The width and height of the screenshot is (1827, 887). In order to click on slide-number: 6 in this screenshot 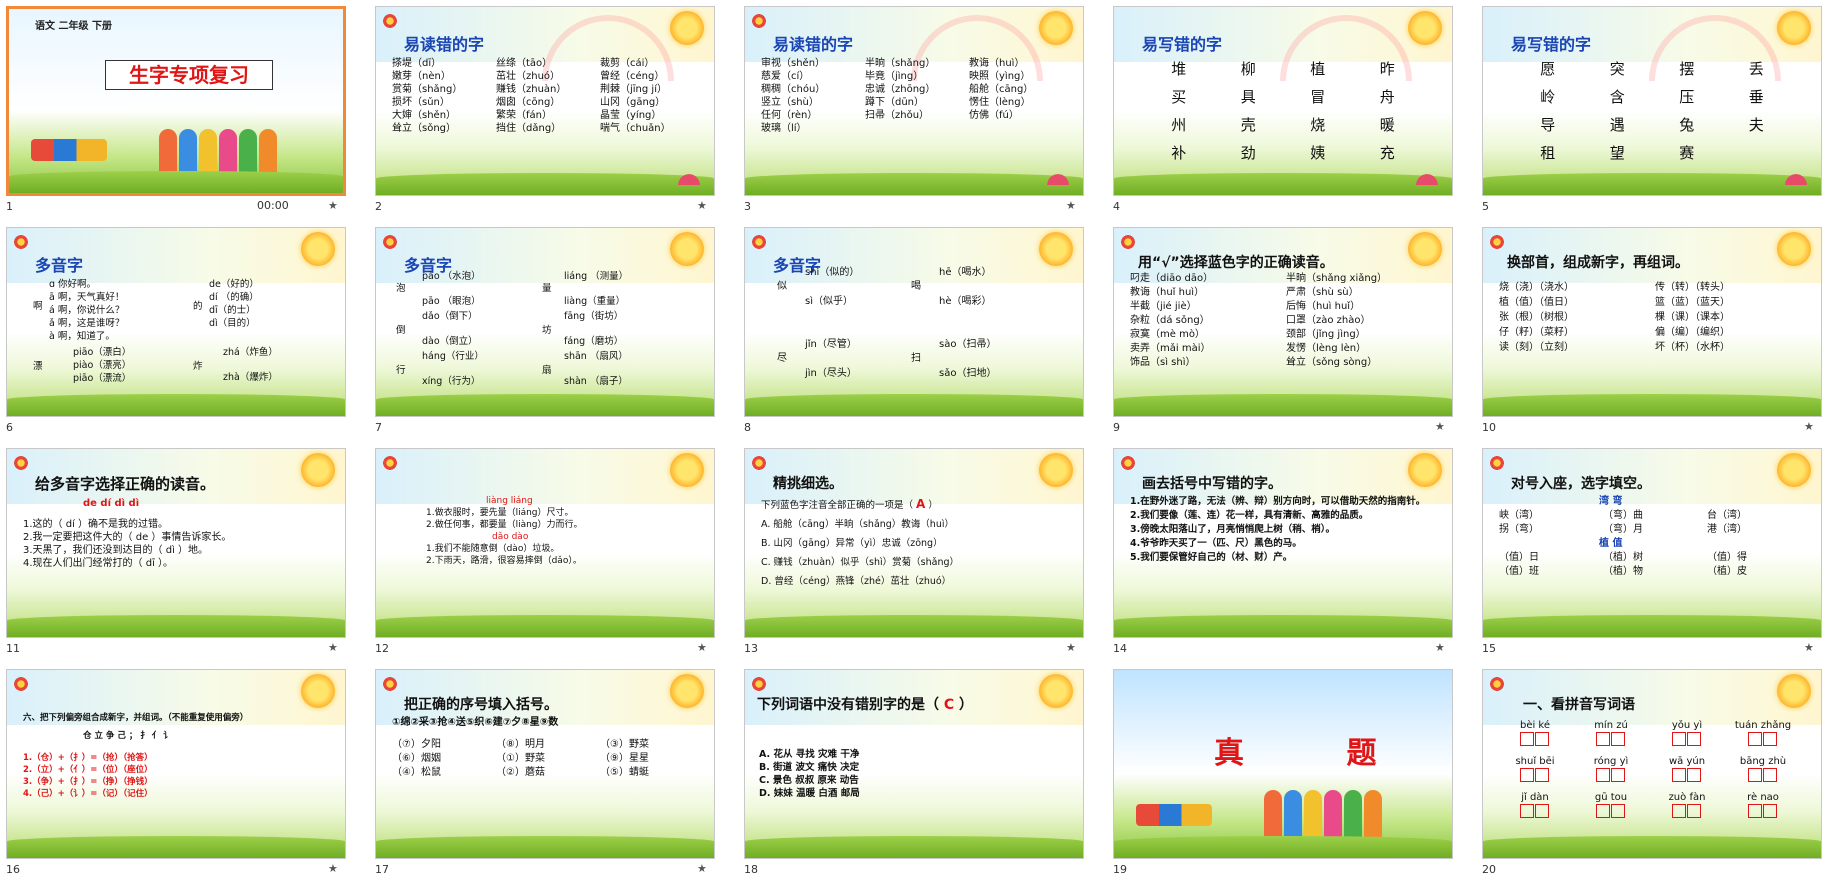, I will do `click(9, 427)`.